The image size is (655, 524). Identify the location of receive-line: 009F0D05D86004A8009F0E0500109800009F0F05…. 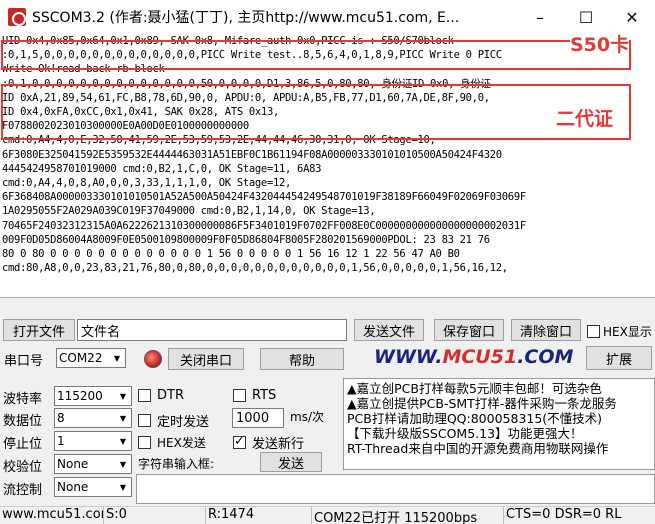
(246, 239).